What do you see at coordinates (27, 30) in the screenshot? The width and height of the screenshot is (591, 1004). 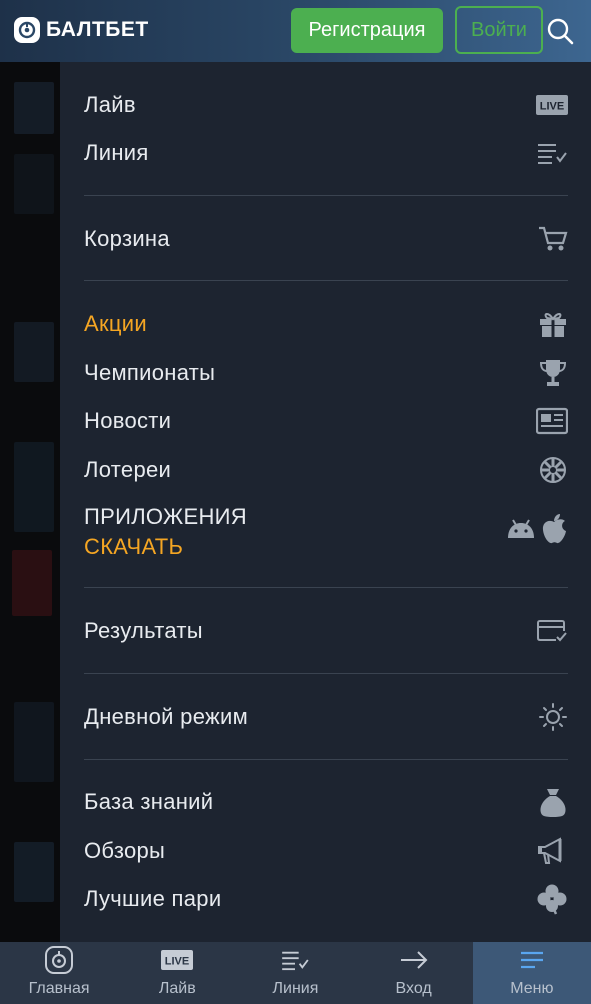 I see `logo-icon` at bounding box center [27, 30].